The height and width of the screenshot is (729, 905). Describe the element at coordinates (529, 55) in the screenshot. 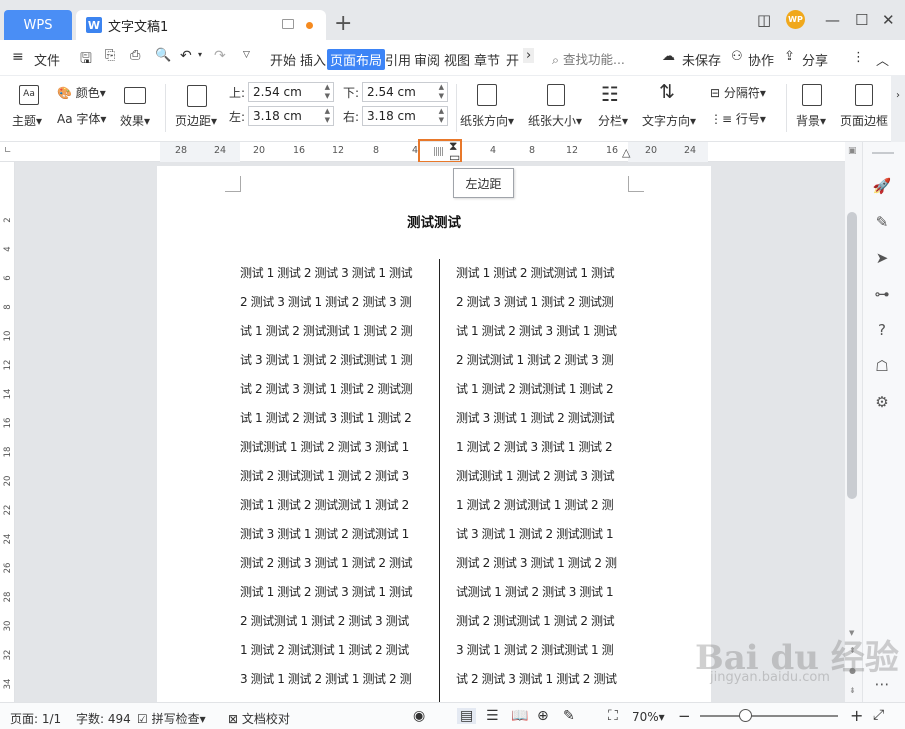

I see `menu-scroll-right-icon: ›` at that location.